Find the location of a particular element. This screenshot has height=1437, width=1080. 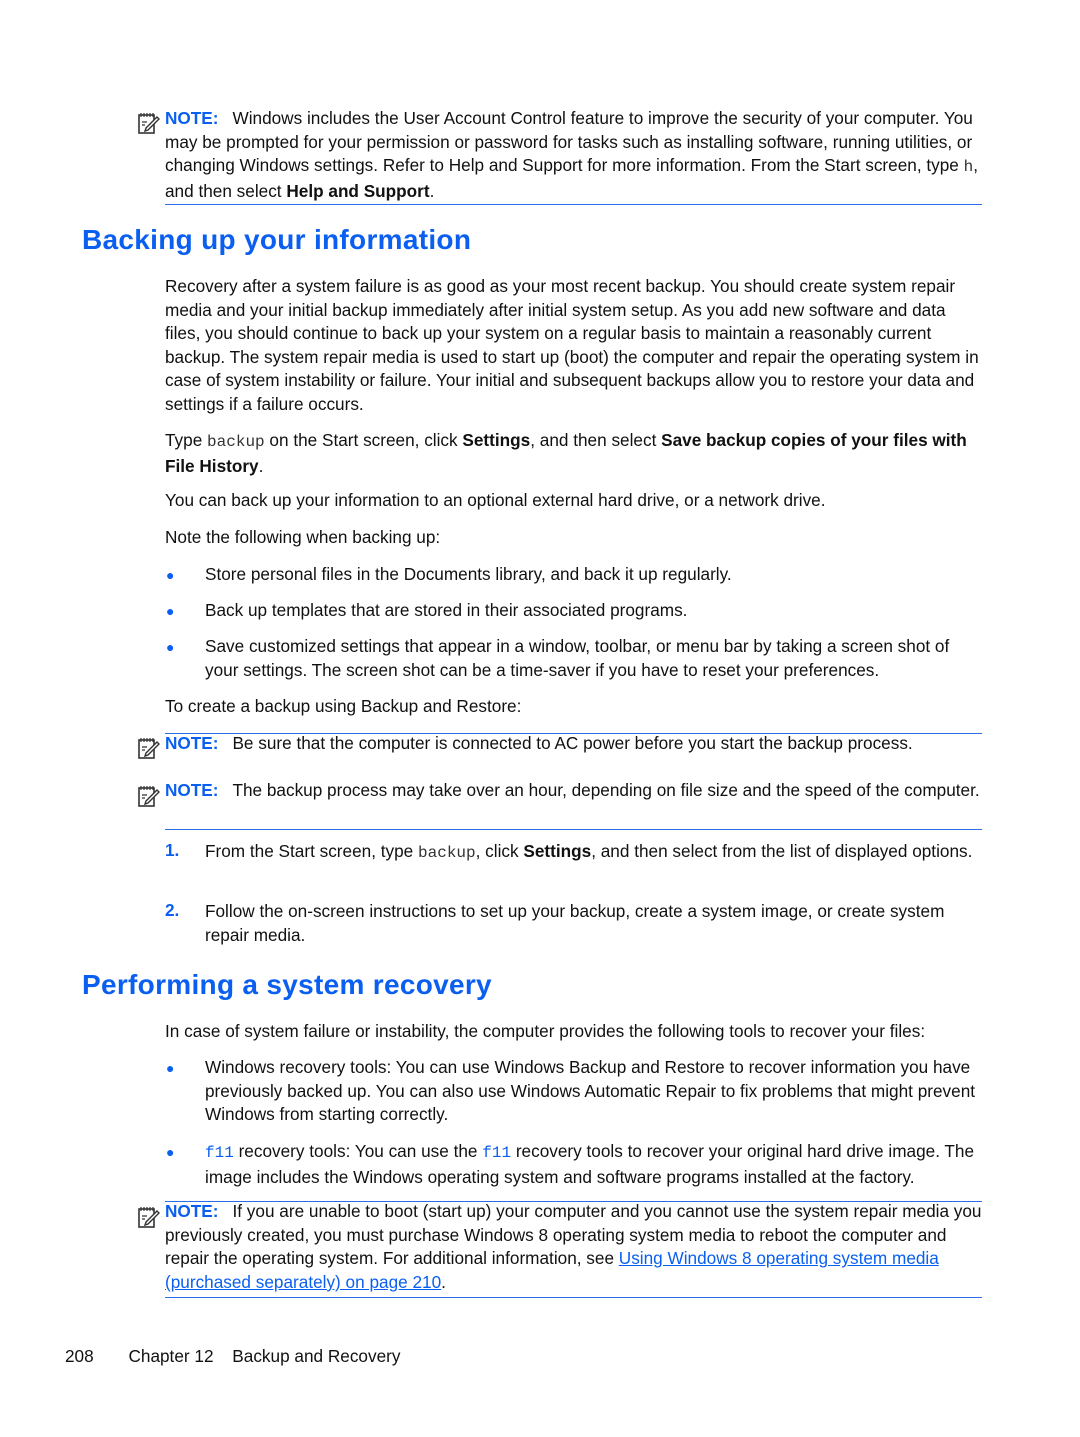

bold-text: Help and Support is located at coordinates (358, 190).